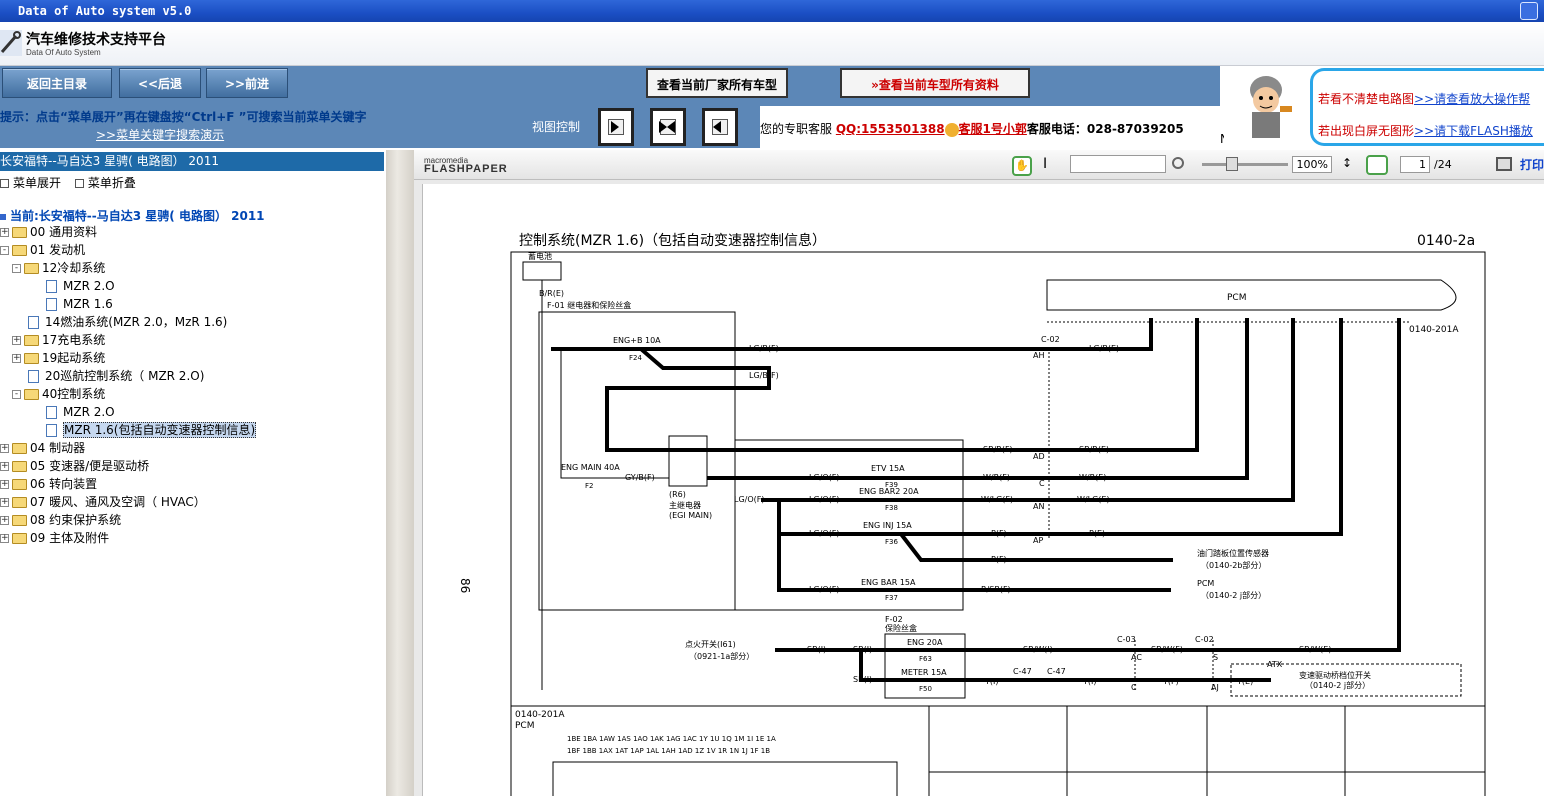  What do you see at coordinates (112, 183) in the screenshot?
I see `collapse-menu-button: 菜单折叠` at bounding box center [112, 183].